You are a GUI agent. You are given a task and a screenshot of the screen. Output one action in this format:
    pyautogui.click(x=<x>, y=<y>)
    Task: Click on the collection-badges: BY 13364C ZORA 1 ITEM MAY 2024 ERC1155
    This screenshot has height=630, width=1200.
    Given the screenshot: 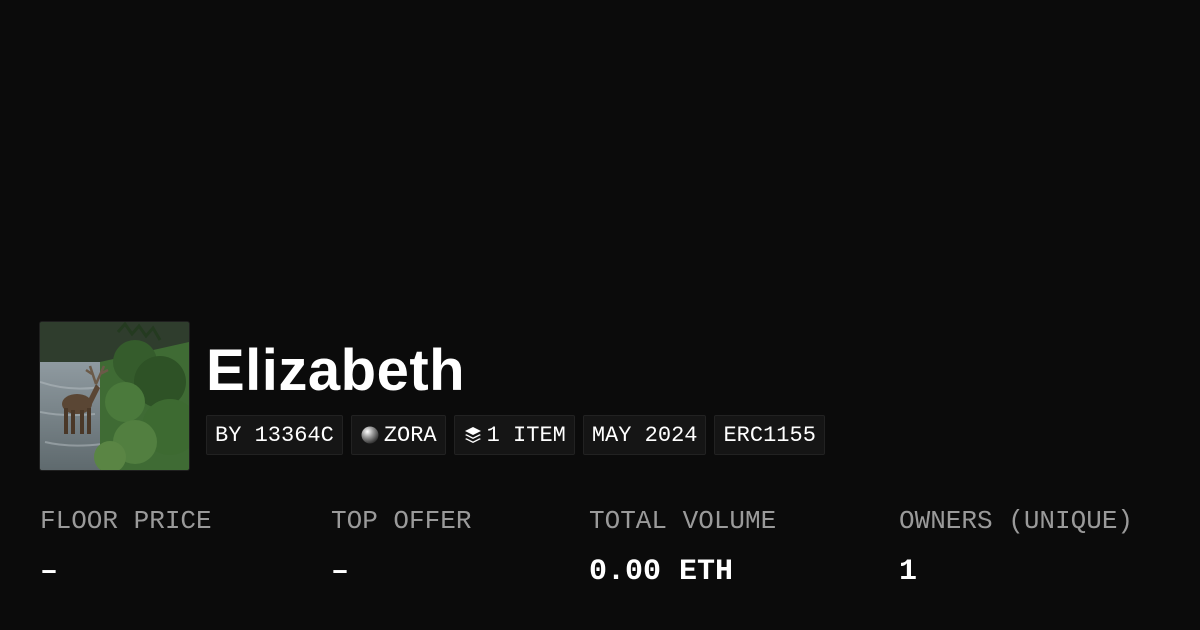 What is the action you would take?
    pyautogui.click(x=515, y=435)
    